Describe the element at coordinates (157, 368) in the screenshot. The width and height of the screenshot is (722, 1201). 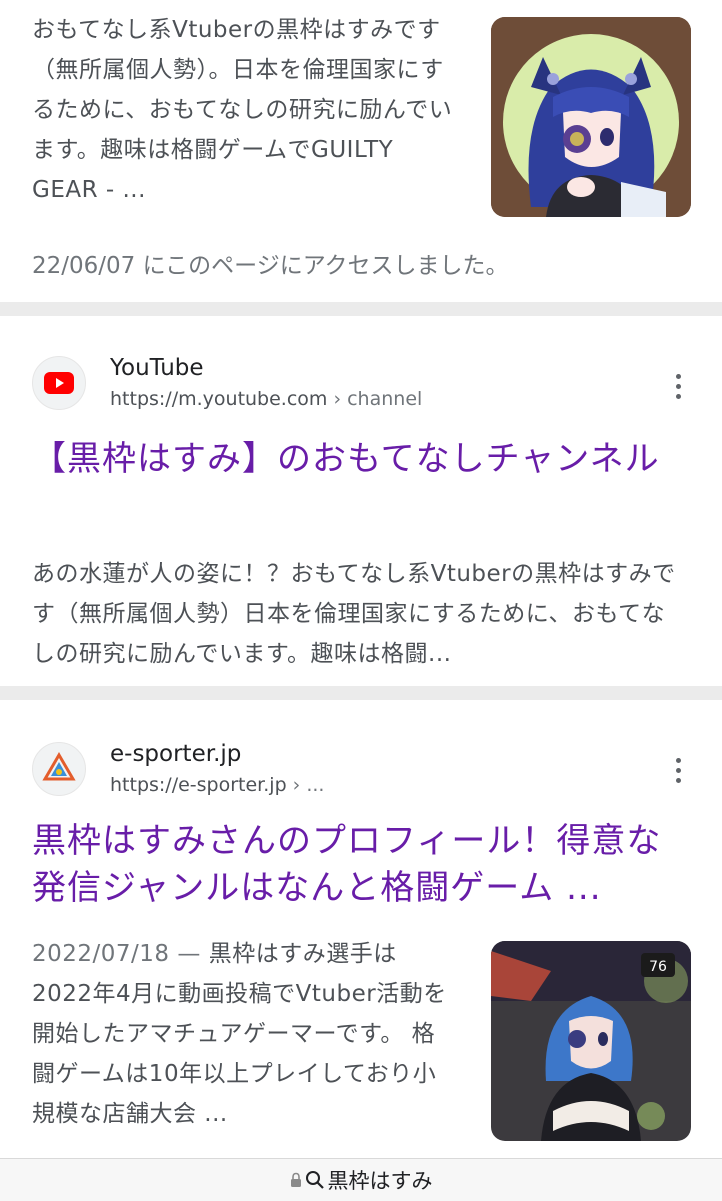
I see `site-name: YouTube` at that location.